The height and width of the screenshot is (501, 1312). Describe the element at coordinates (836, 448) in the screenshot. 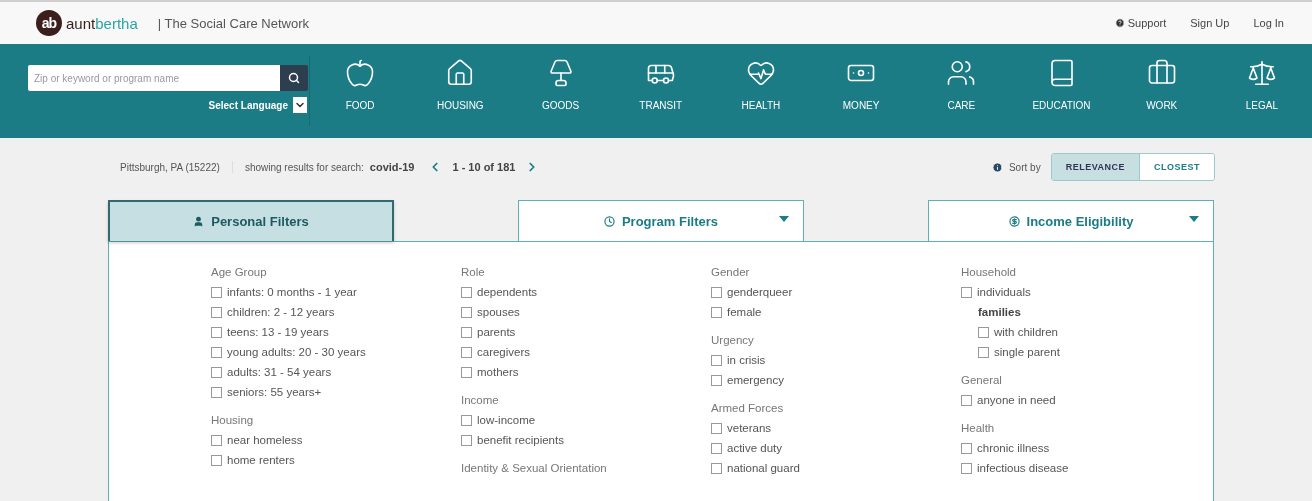

I see `filter-option: active duty` at that location.